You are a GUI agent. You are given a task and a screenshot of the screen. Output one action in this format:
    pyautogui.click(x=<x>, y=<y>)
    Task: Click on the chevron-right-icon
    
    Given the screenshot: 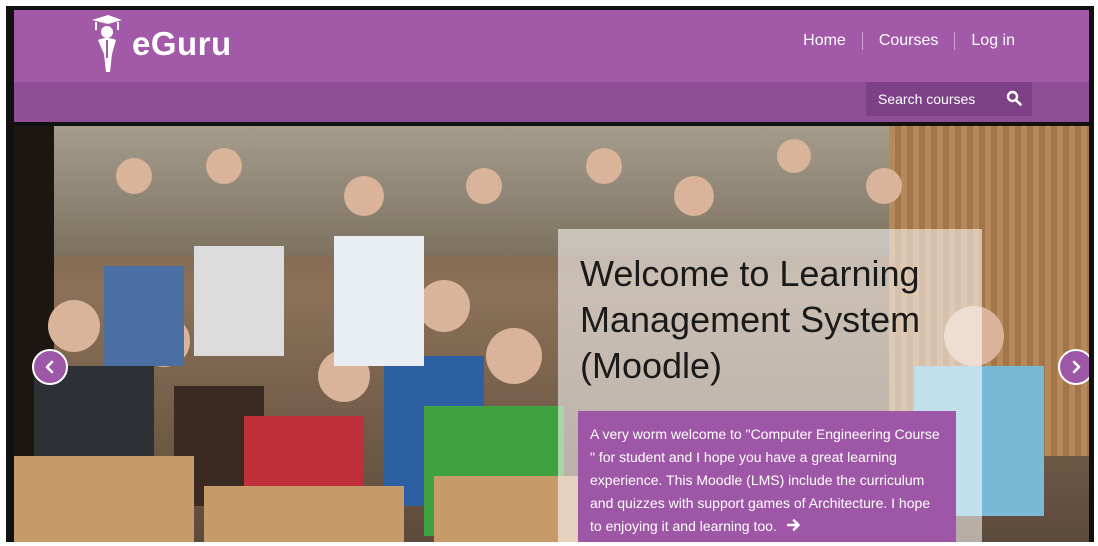 What is the action you would take?
    pyautogui.click(x=1076, y=367)
    